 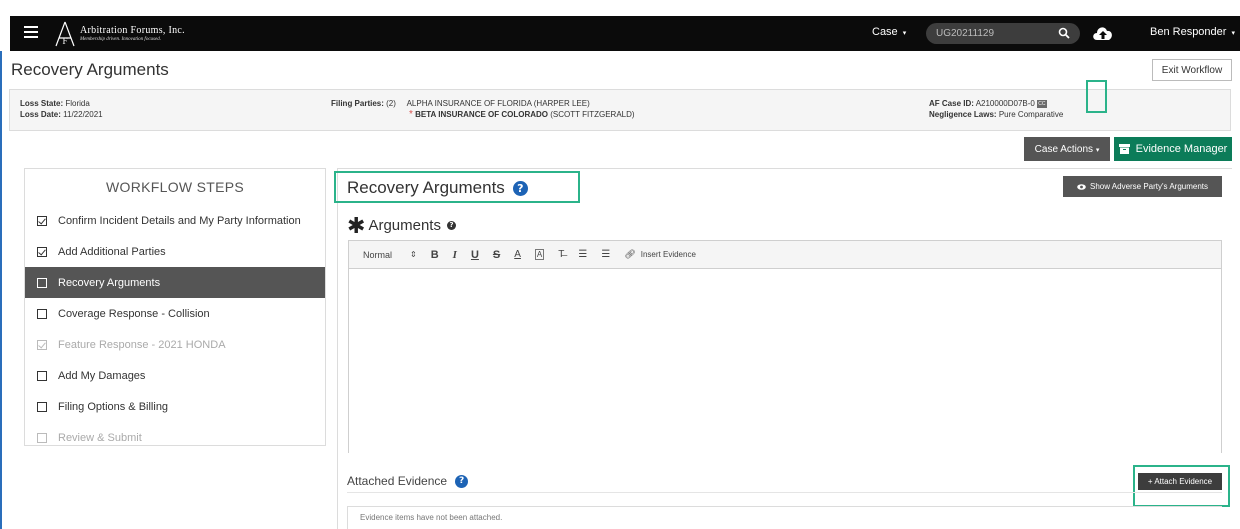 I want to click on logo-tagline: Membership driven. Innovation focused., so click(x=120, y=39).